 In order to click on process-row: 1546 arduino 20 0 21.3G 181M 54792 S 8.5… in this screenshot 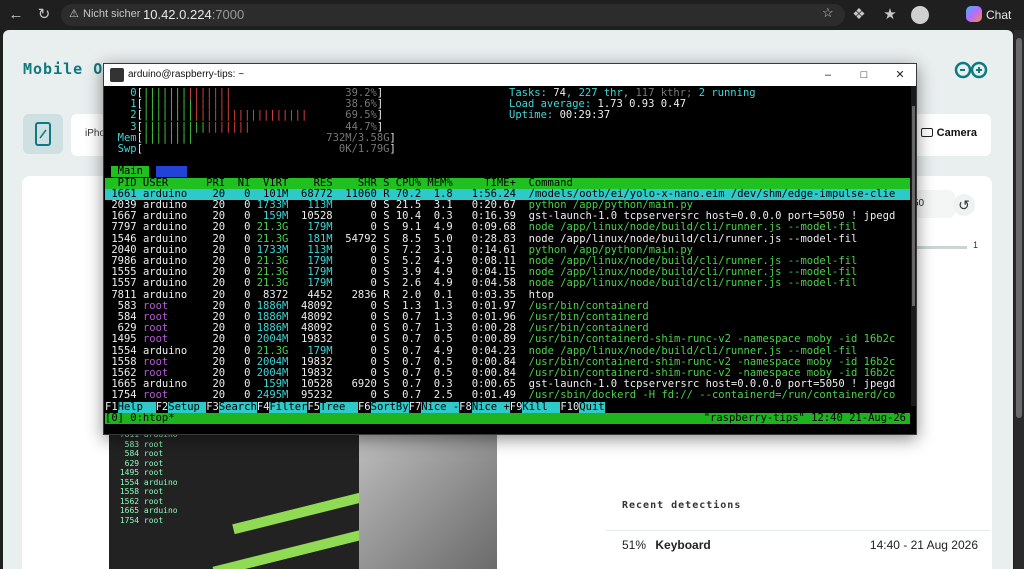, I will do `click(507, 239)`.